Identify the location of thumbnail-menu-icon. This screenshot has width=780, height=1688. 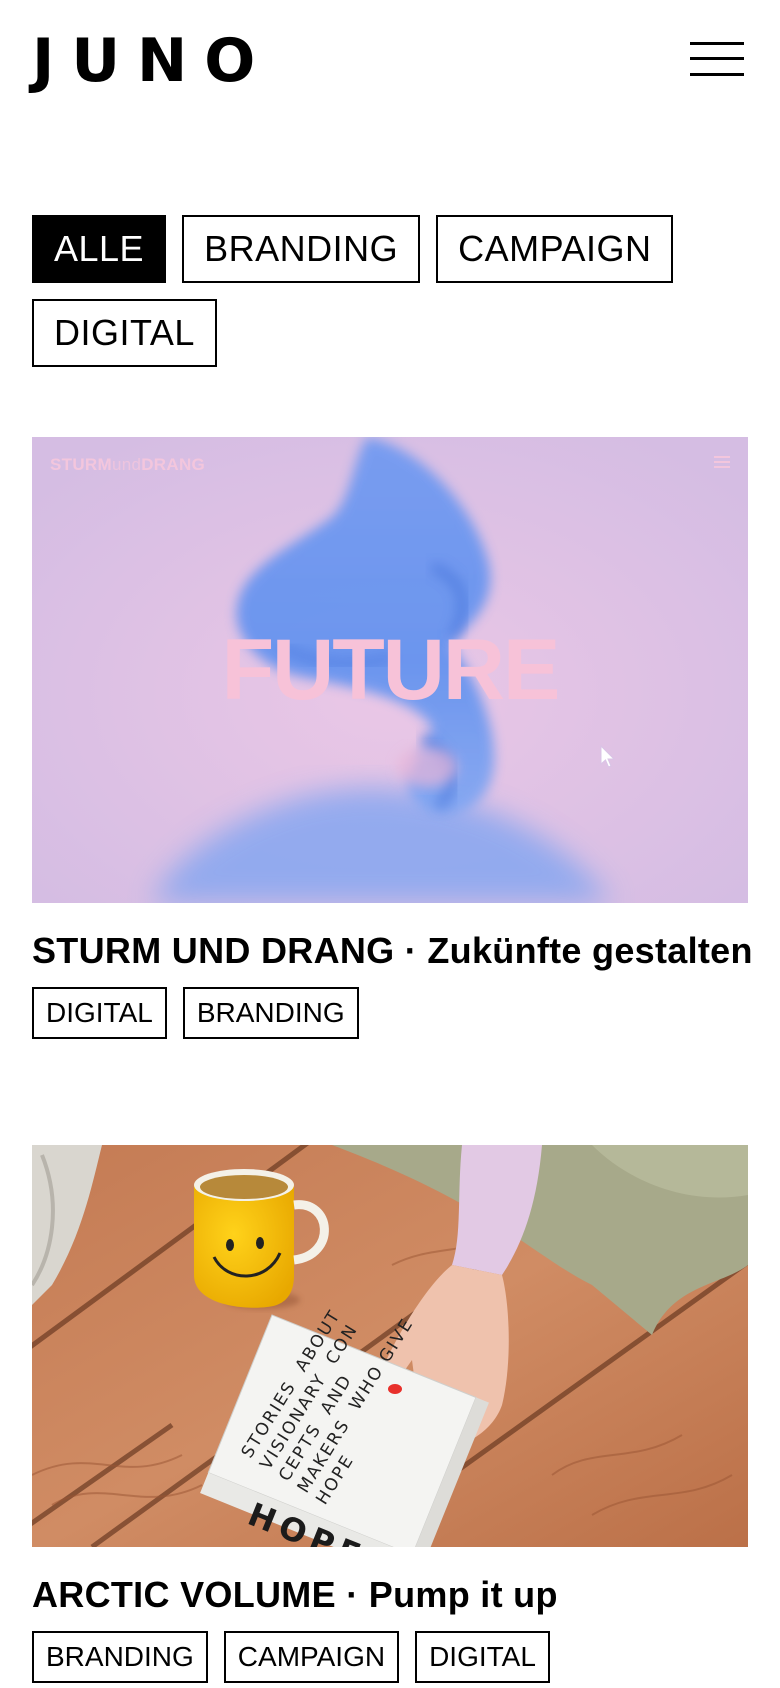
(722, 462).